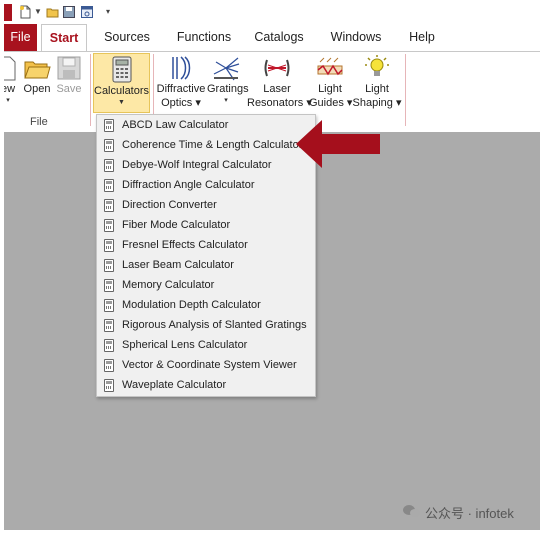  I want to click on menu-item-waveplate: Waveplate Calculator, so click(206, 385).